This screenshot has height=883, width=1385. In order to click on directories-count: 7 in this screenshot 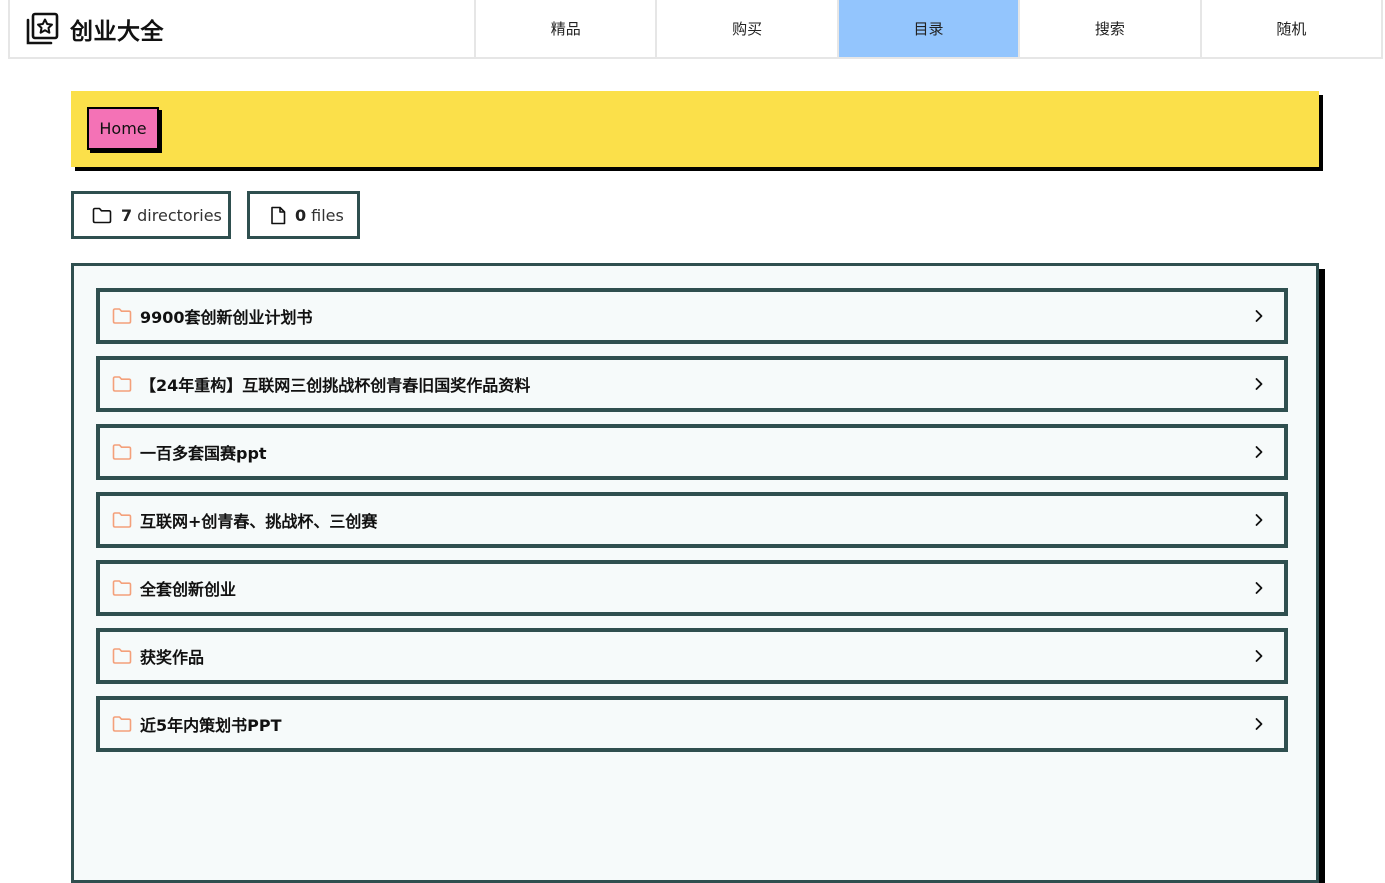, I will do `click(127, 215)`.